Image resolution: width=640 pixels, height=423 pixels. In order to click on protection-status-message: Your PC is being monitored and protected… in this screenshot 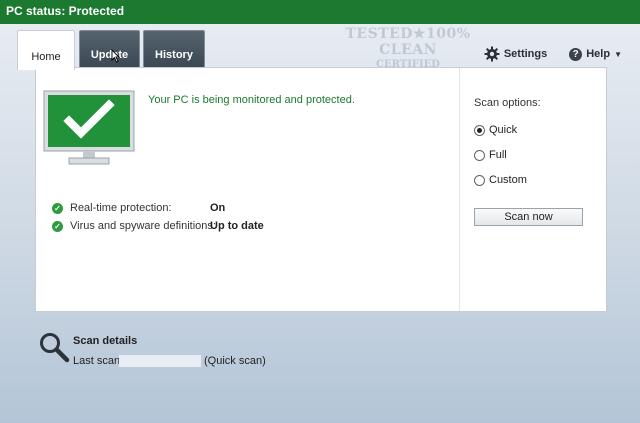, I will do `click(251, 100)`.